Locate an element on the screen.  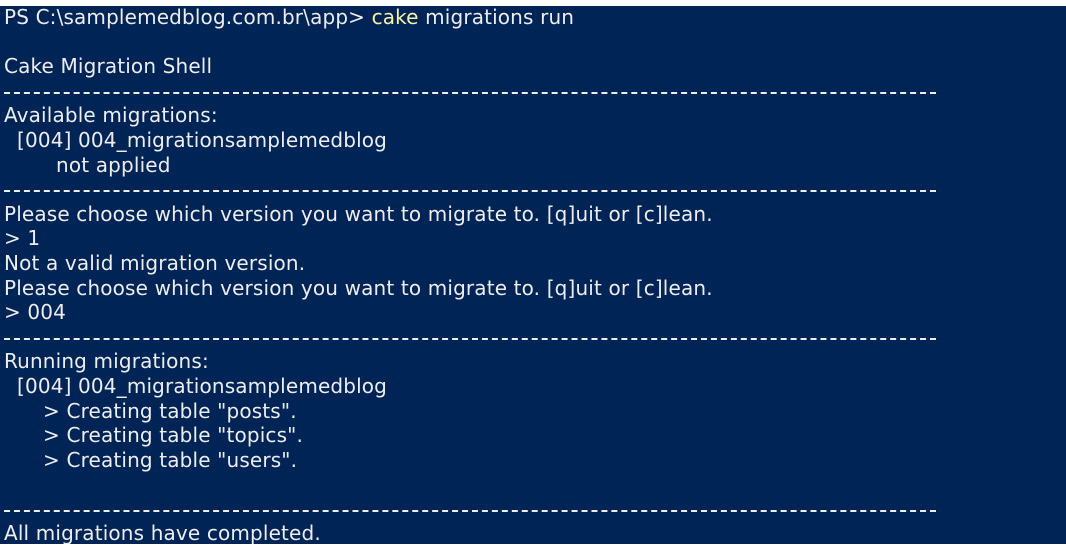
console-line: Running migrations: is located at coordinates (106, 361).